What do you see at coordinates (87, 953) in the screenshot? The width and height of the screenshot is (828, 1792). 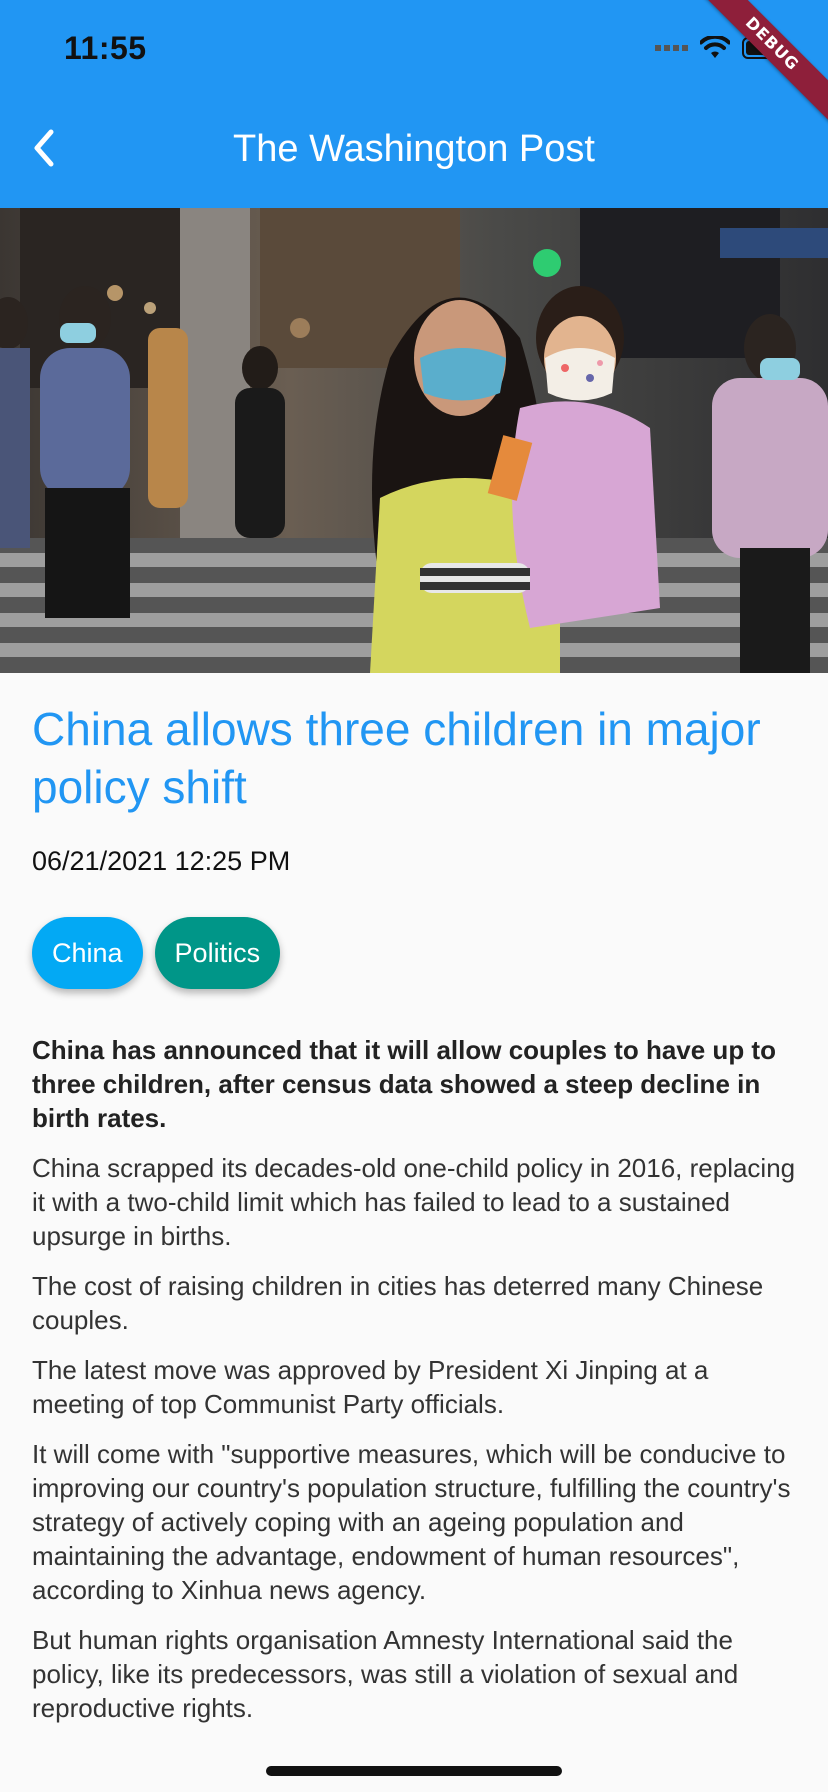 I see `tag-chip-china: China` at bounding box center [87, 953].